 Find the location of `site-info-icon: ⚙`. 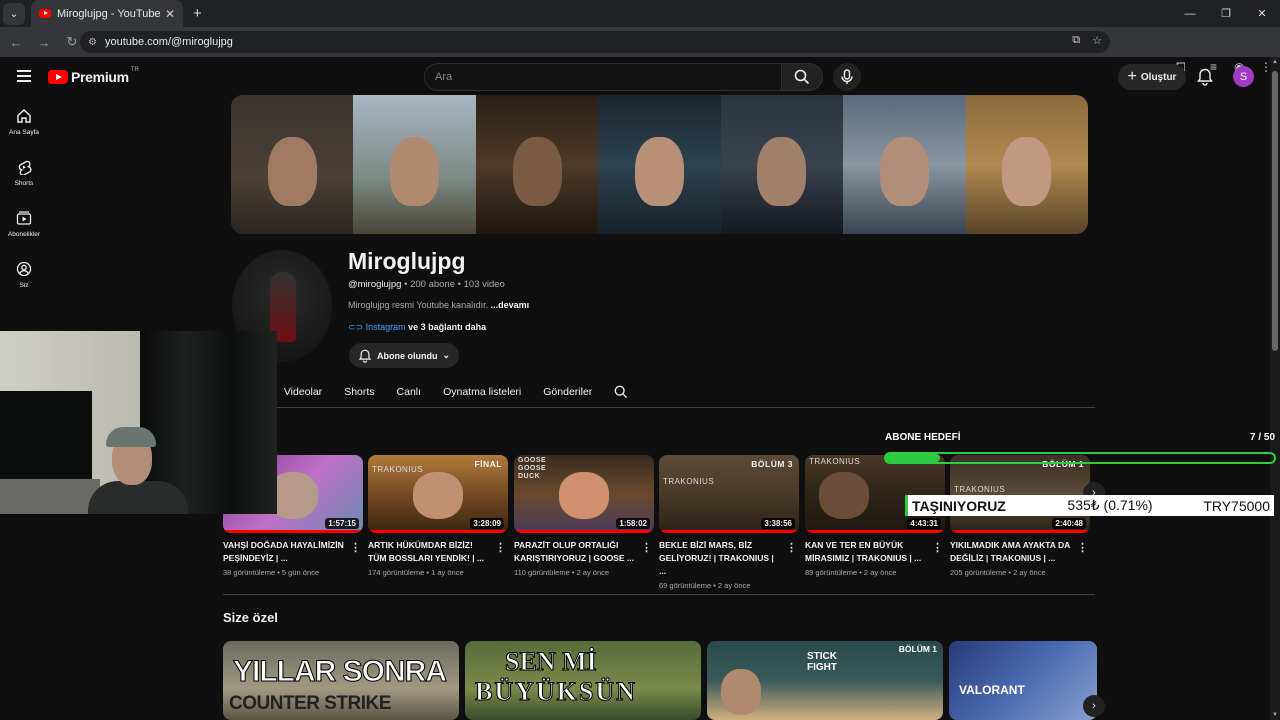

site-info-icon: ⚙ is located at coordinates (92, 42).